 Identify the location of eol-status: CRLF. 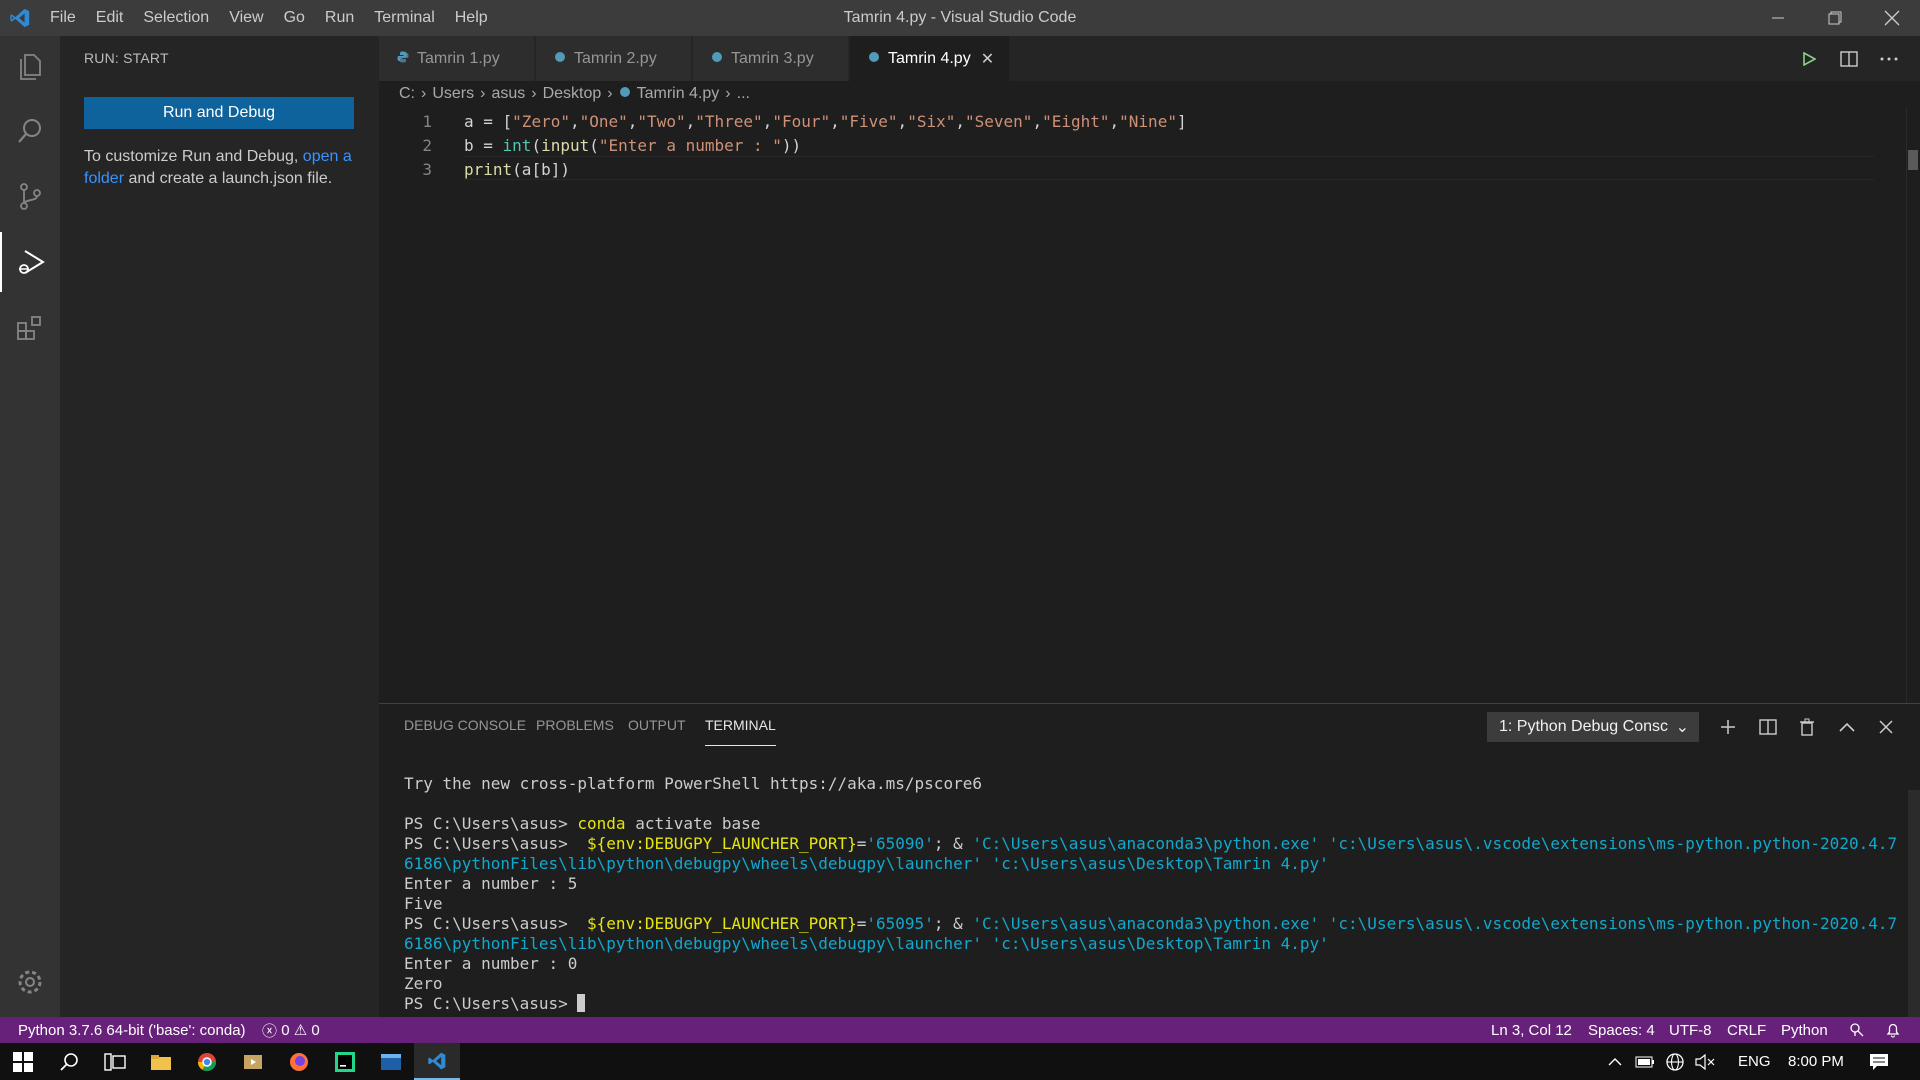
(1746, 1030).